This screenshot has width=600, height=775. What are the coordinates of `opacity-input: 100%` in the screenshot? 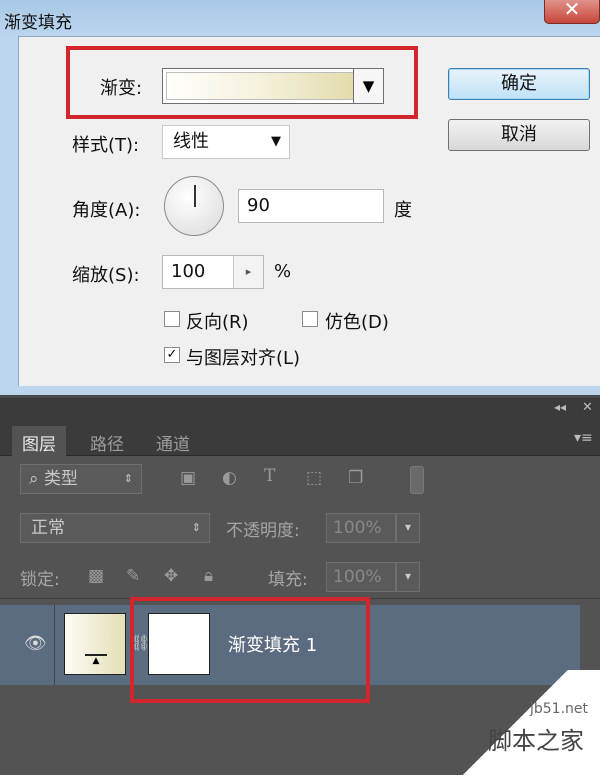 It's located at (361, 528).